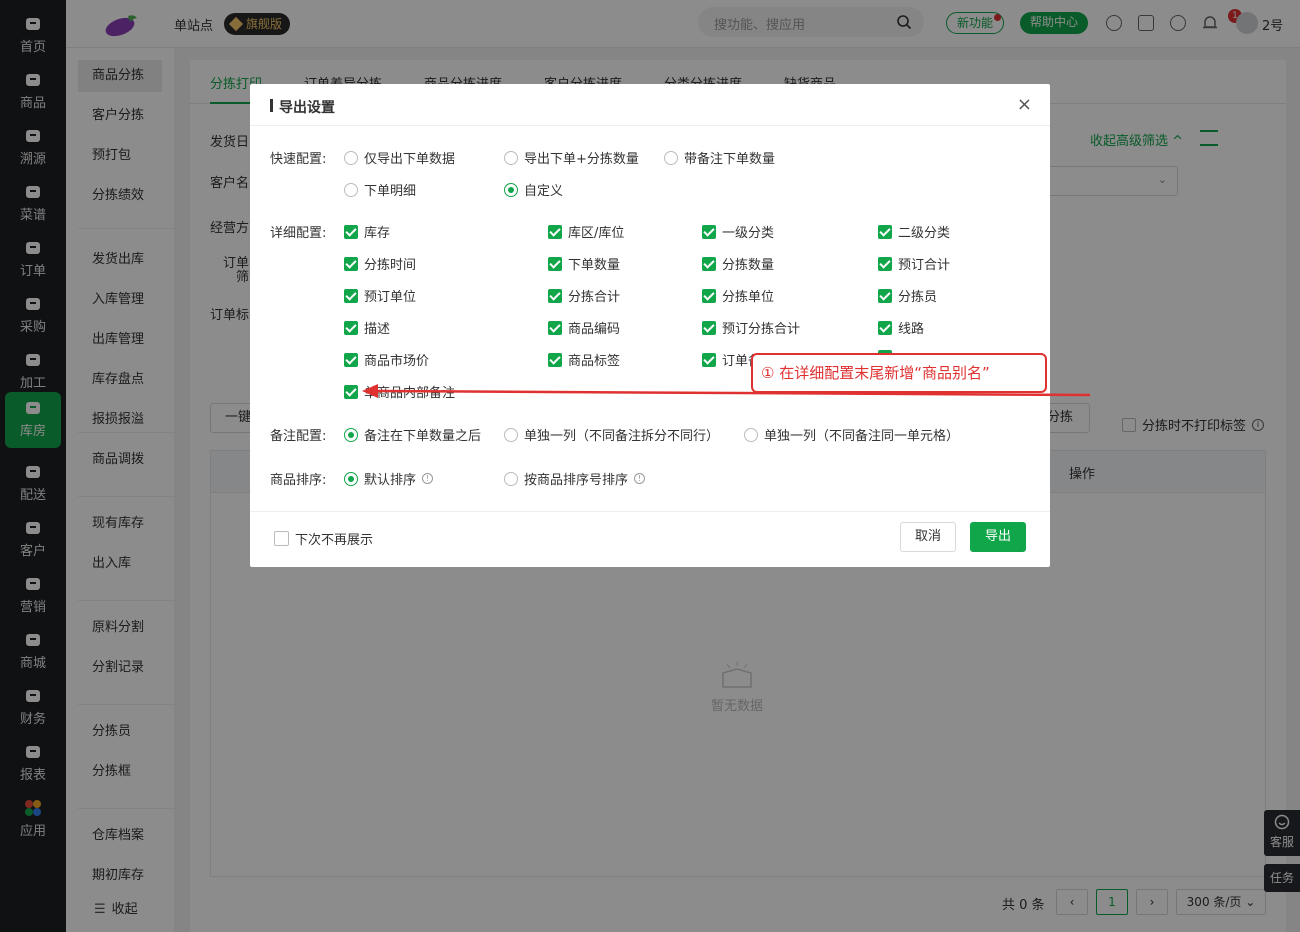 This screenshot has width=1300, height=932. I want to click on annotation-callout: ① 在详细配置末尾新增“商品别名”, so click(899, 373).